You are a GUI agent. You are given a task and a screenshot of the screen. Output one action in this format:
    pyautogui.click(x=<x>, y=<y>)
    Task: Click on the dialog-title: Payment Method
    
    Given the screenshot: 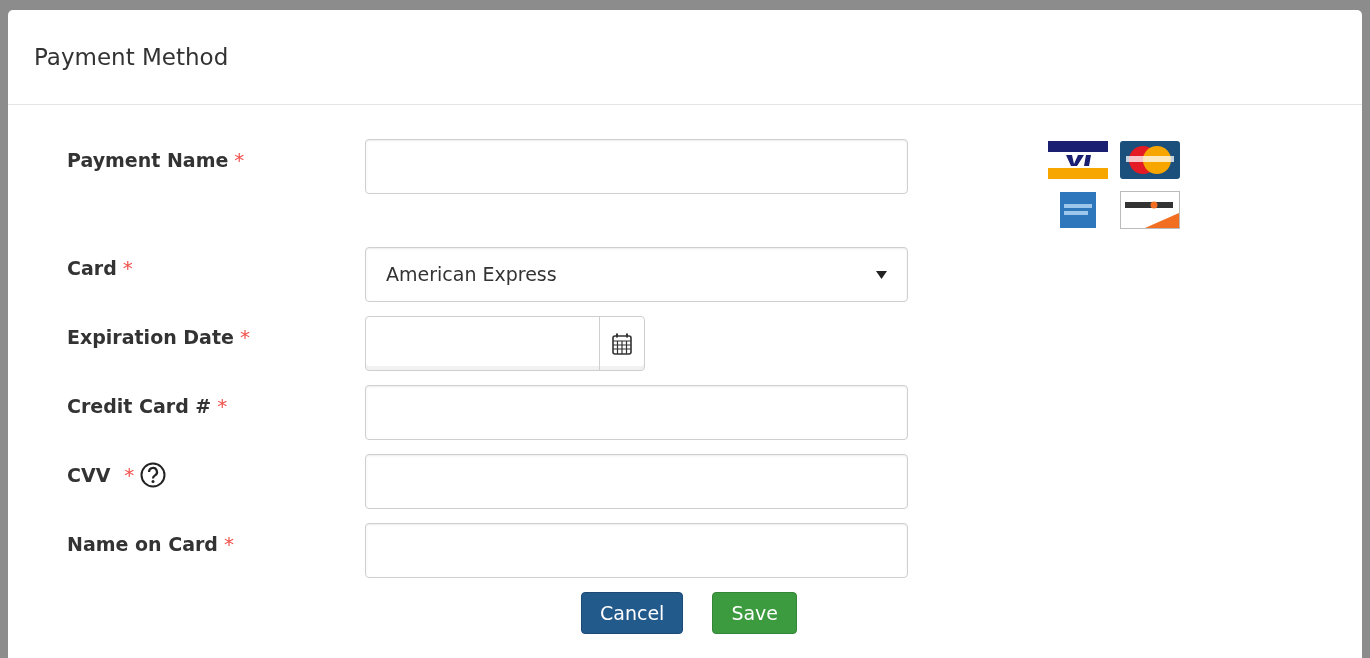 What is the action you would take?
    pyautogui.click(x=131, y=57)
    